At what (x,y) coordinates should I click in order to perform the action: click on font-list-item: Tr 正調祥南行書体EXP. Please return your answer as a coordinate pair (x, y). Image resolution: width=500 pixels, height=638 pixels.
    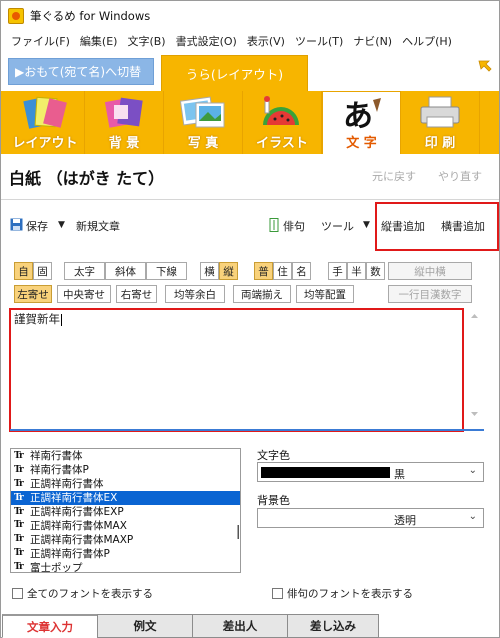
    Looking at the image, I should click on (125, 512).